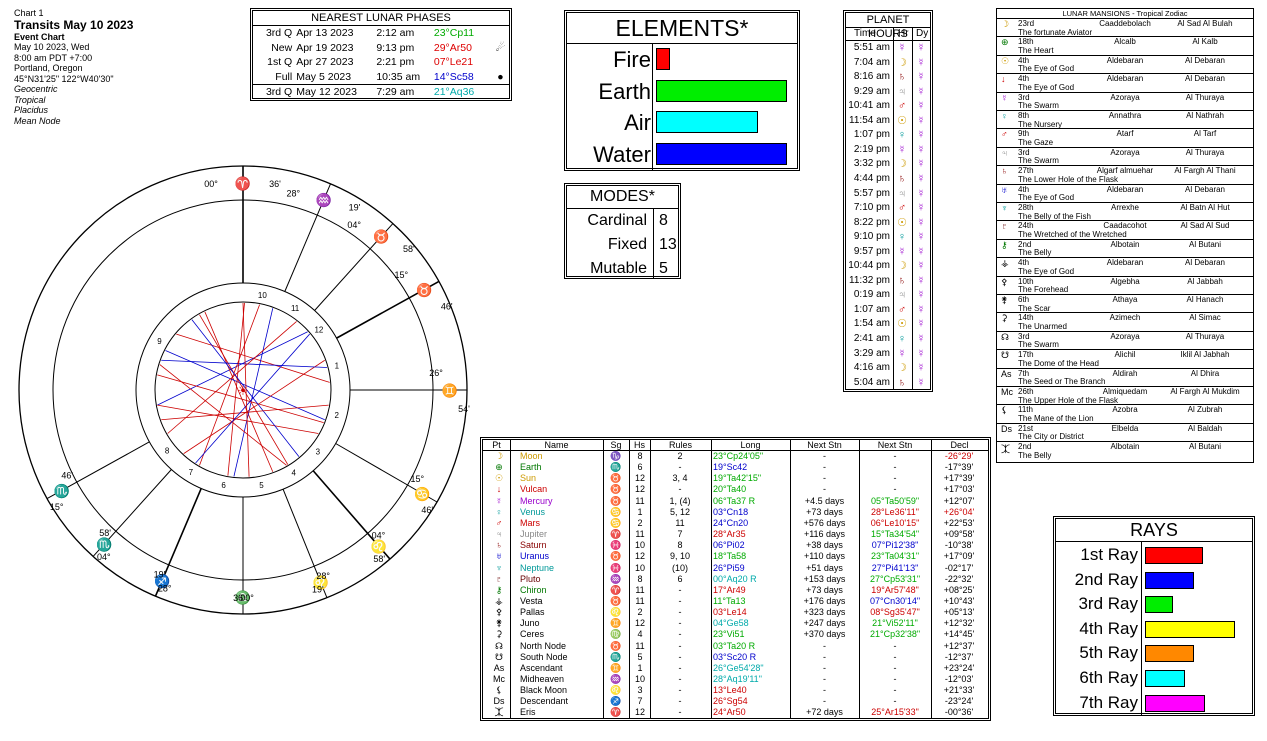  What do you see at coordinates (888, 368) in the screenshot?
I see `planet-hour-row: 4:16 am ☽ ☿` at bounding box center [888, 368].